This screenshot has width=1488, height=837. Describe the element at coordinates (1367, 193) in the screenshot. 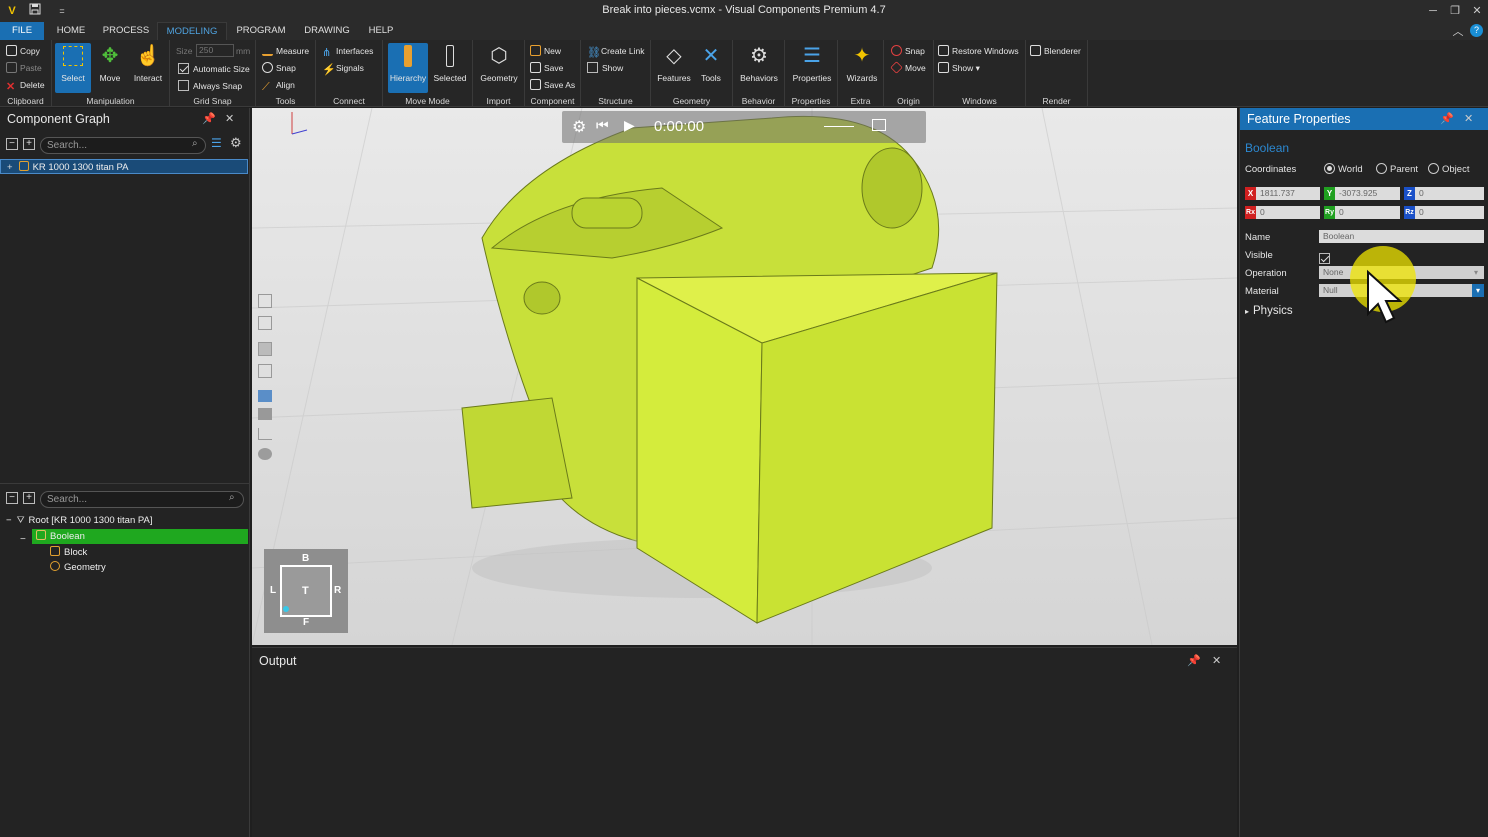

I see `y-coordinate-input: -3073.925` at that location.